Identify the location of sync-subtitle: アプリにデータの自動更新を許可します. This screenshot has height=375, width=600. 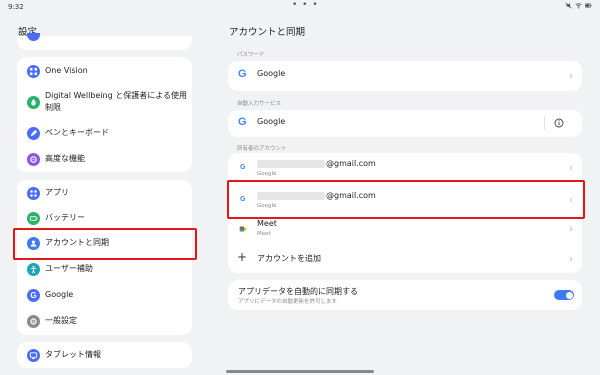
(288, 302).